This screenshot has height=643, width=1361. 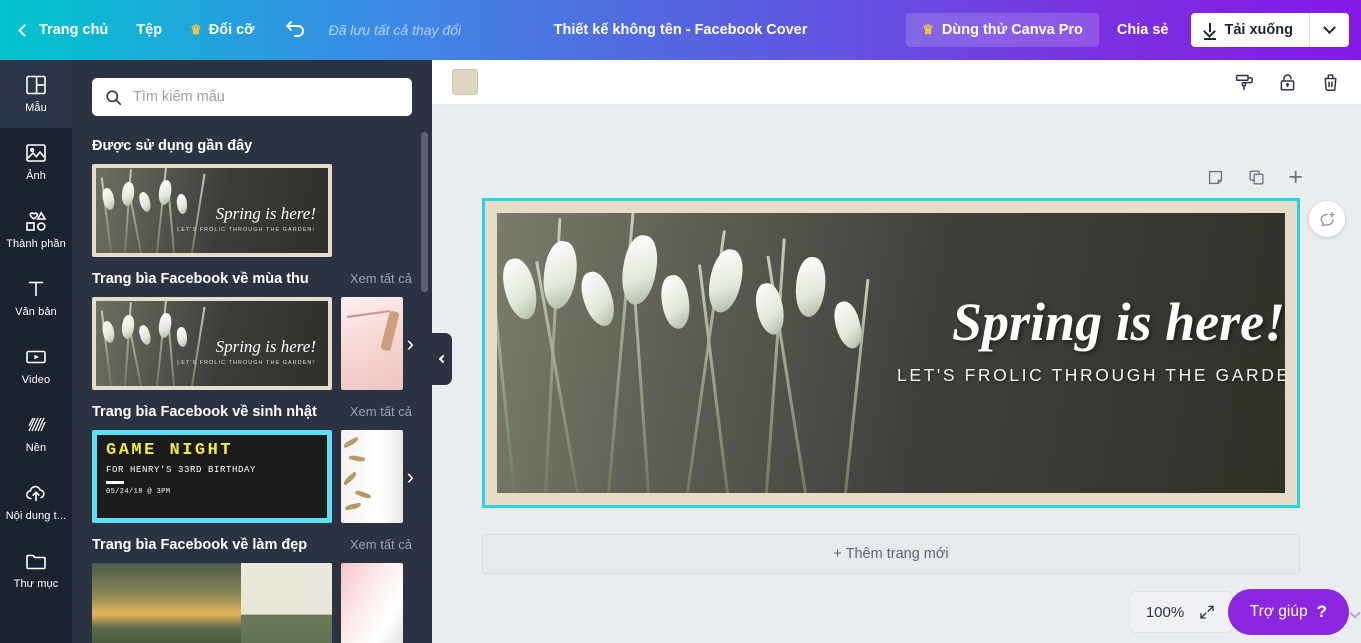 What do you see at coordinates (891, 554) in the screenshot?
I see `add-new-page-button: + Thêm trang mới` at bounding box center [891, 554].